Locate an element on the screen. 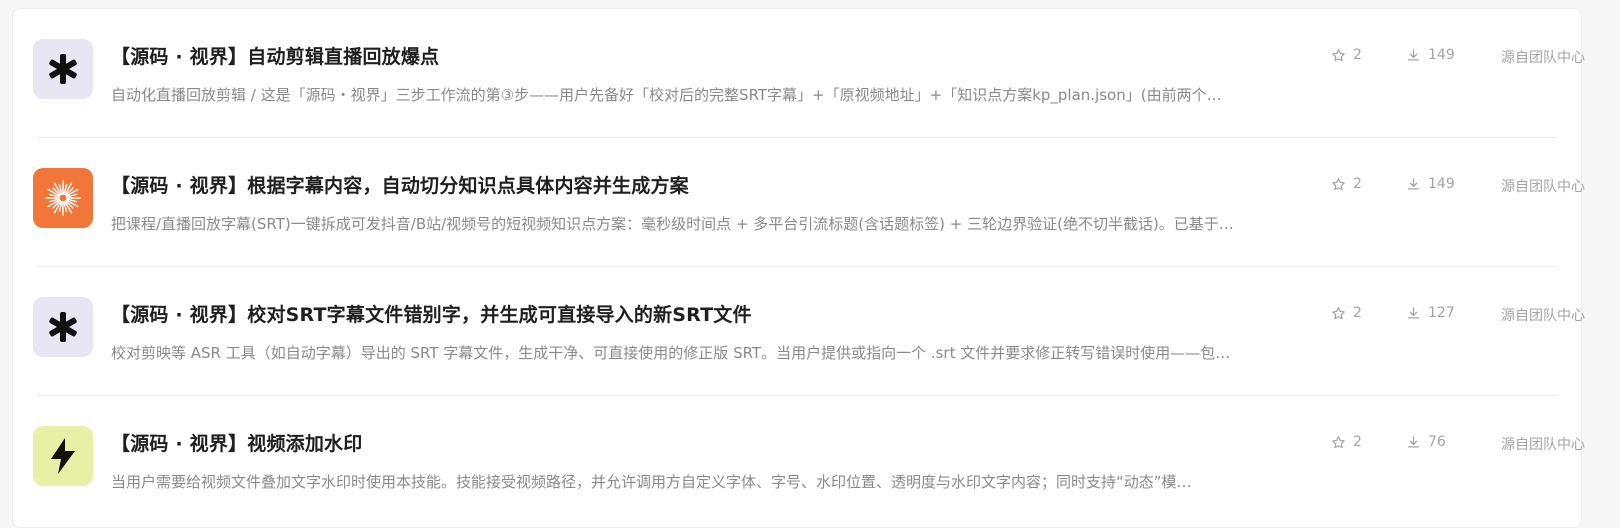  lightning-icon is located at coordinates (63, 456).